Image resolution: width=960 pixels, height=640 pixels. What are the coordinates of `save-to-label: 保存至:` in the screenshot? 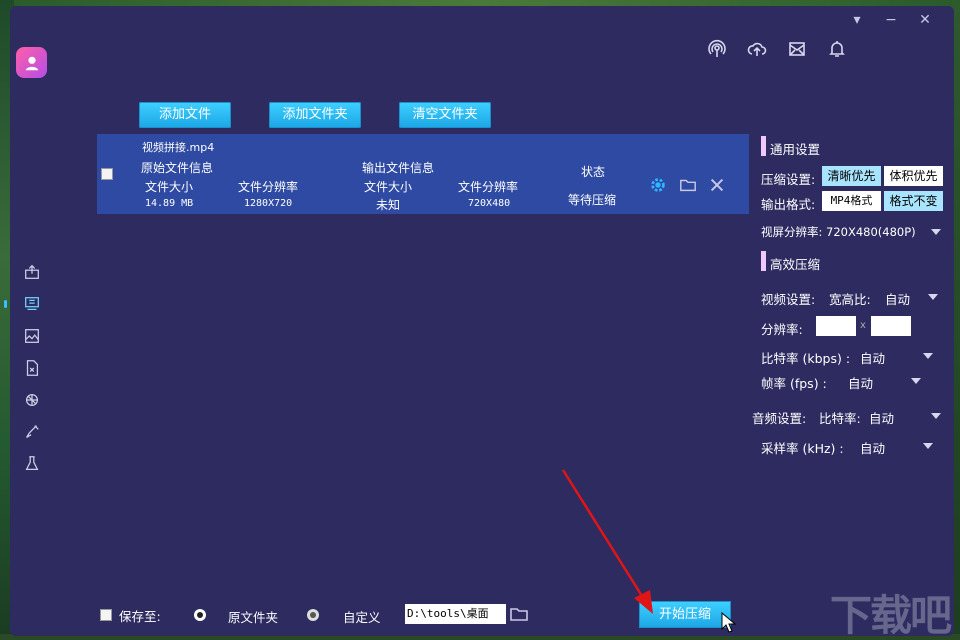 It's located at (140, 616).